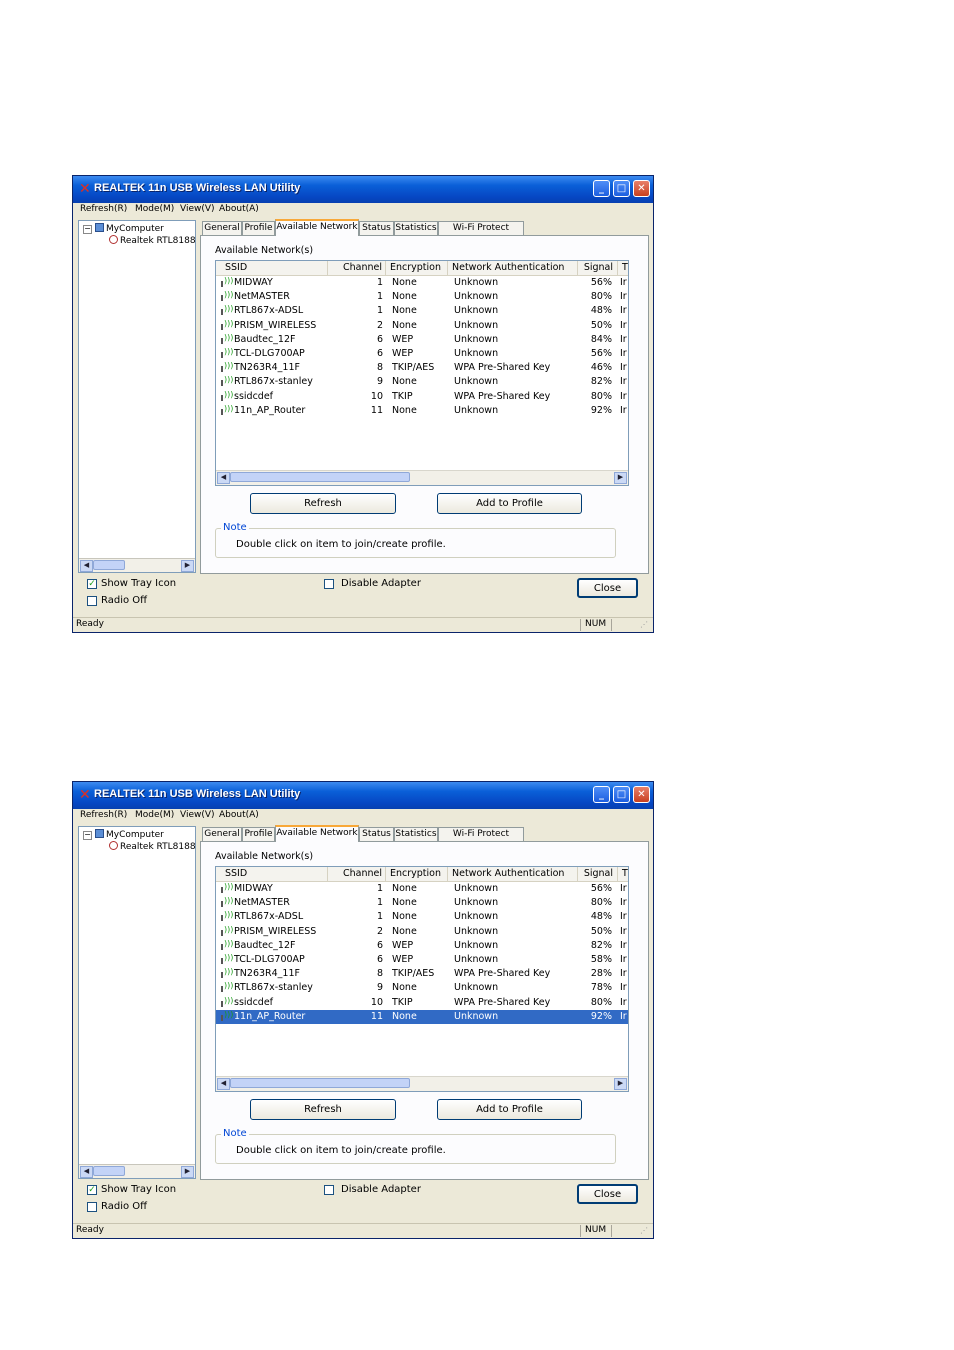 The image size is (954, 1350). Describe the element at coordinates (422, 382) in the screenshot. I see `network-row: ))) RTL867x-stanley 9 None Unknown 82% Ir` at that location.